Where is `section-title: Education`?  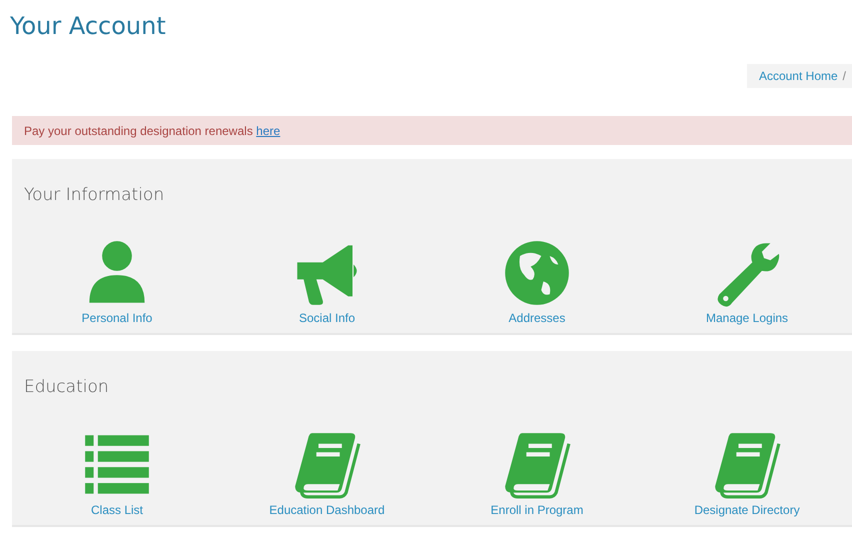
section-title: Education is located at coordinates (66, 387).